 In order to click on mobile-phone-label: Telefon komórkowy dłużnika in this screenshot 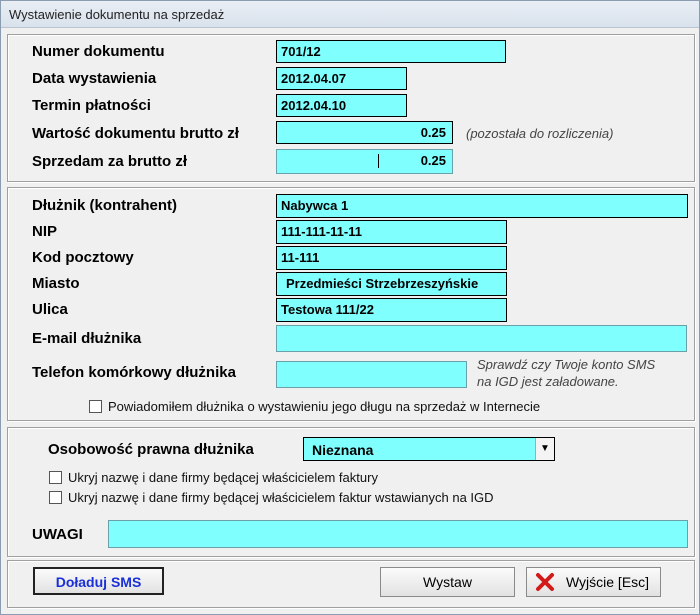, I will do `click(134, 372)`.